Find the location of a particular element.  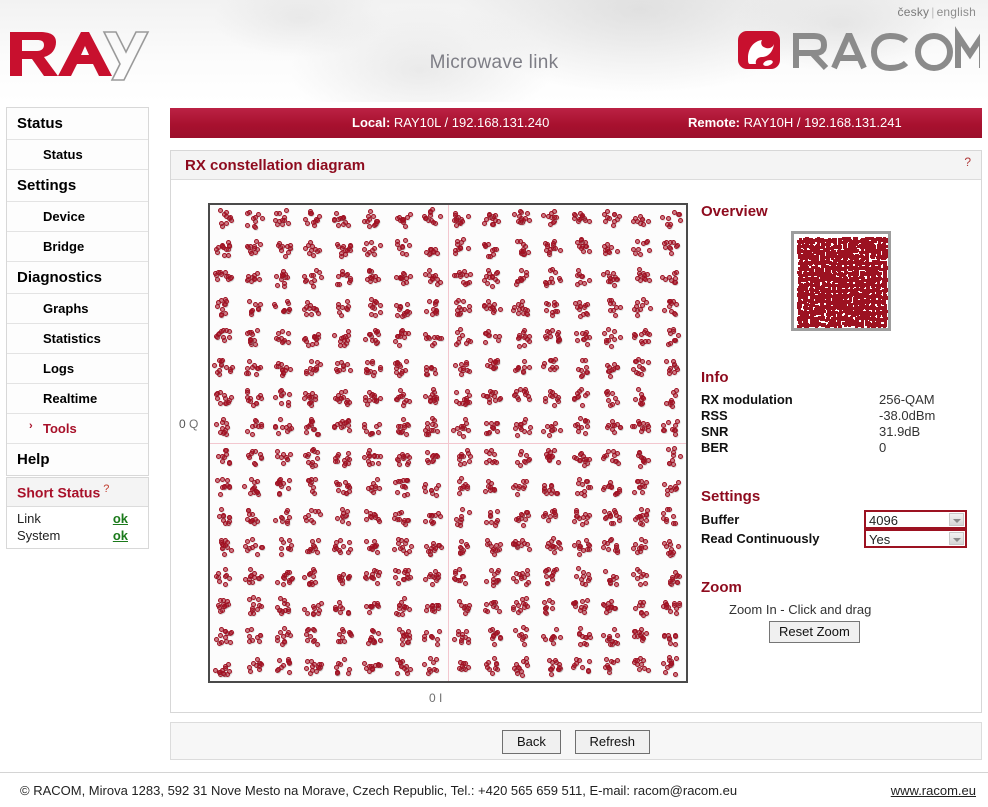

lang-english-link: english is located at coordinates (956, 12).